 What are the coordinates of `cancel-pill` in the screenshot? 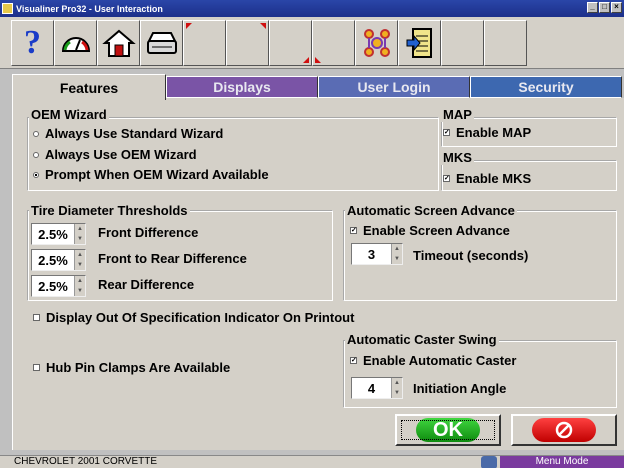 It's located at (564, 430).